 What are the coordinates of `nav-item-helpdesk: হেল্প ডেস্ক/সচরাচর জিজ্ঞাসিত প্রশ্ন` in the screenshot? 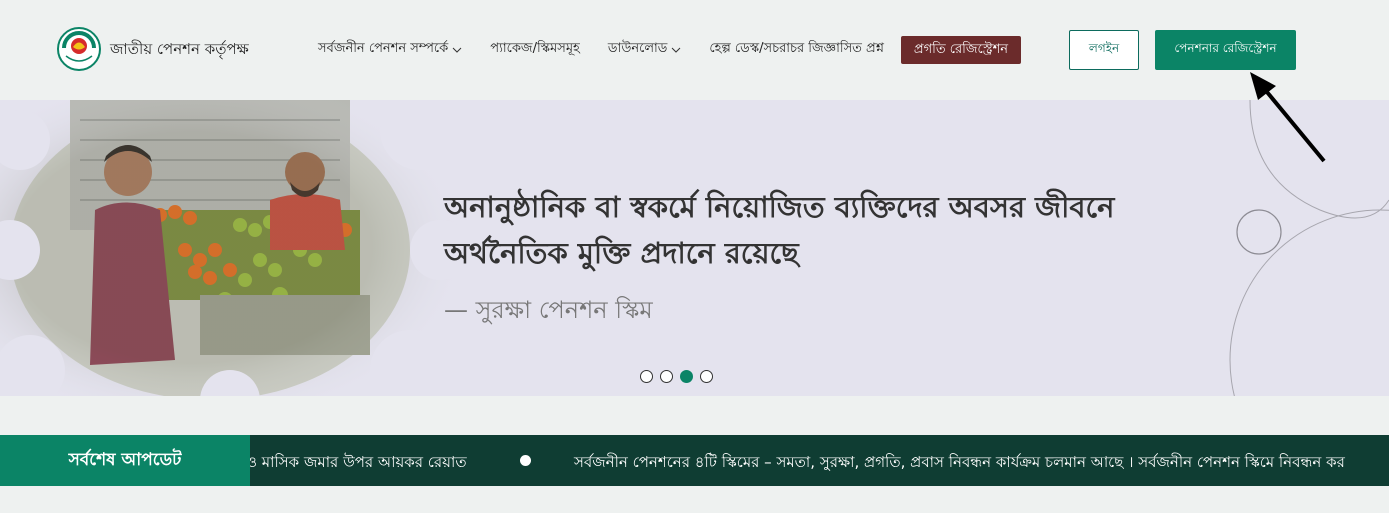 It's located at (796, 49).